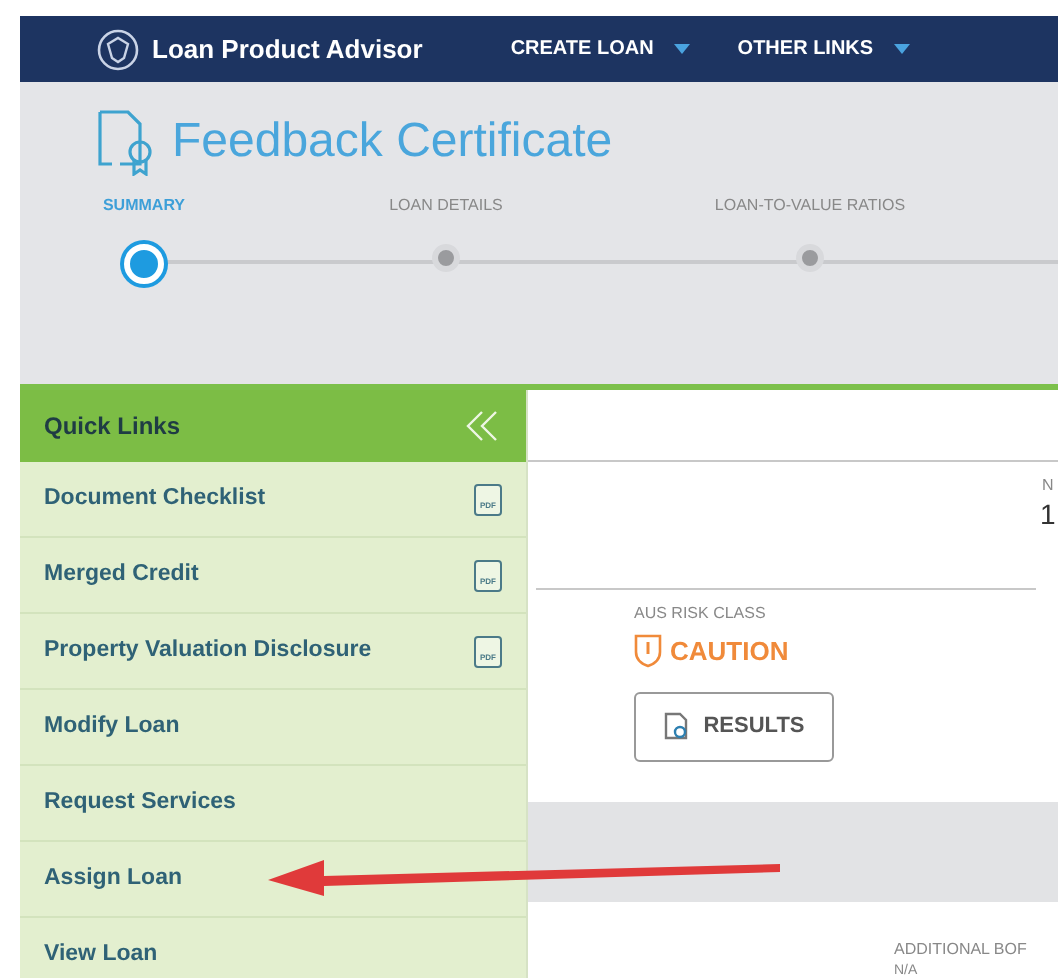  Describe the element at coordinates (677, 726) in the screenshot. I see `document-search-icon` at that location.